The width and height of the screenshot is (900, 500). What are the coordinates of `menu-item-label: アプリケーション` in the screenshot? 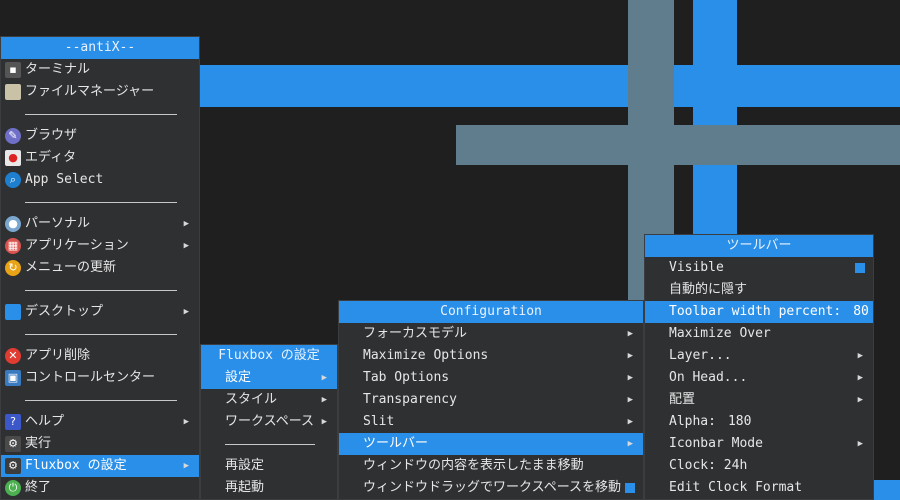 It's located at (77, 245).